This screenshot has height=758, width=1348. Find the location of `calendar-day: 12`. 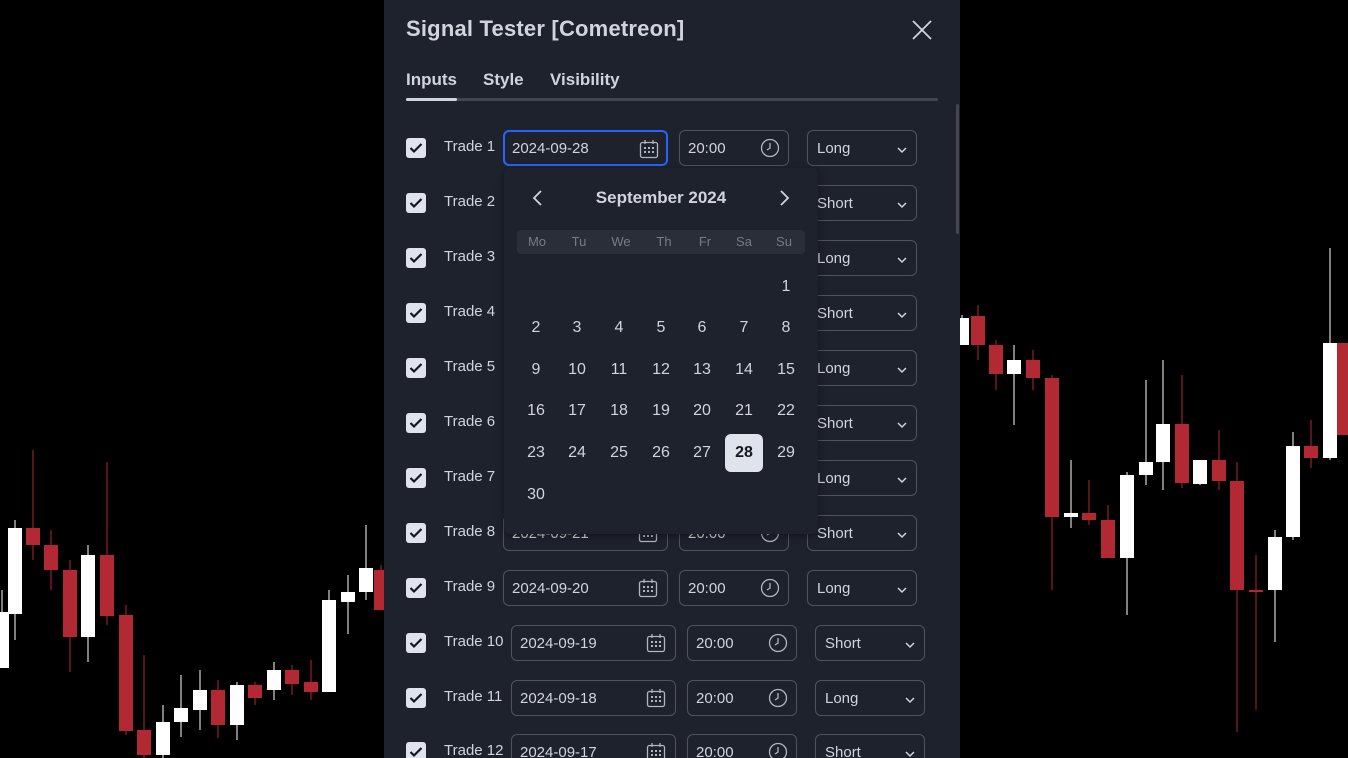

calendar-day: 12 is located at coordinates (661, 370).